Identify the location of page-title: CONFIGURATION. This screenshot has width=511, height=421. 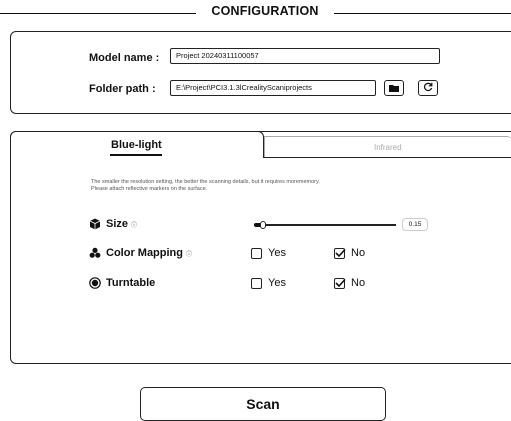
(265, 11).